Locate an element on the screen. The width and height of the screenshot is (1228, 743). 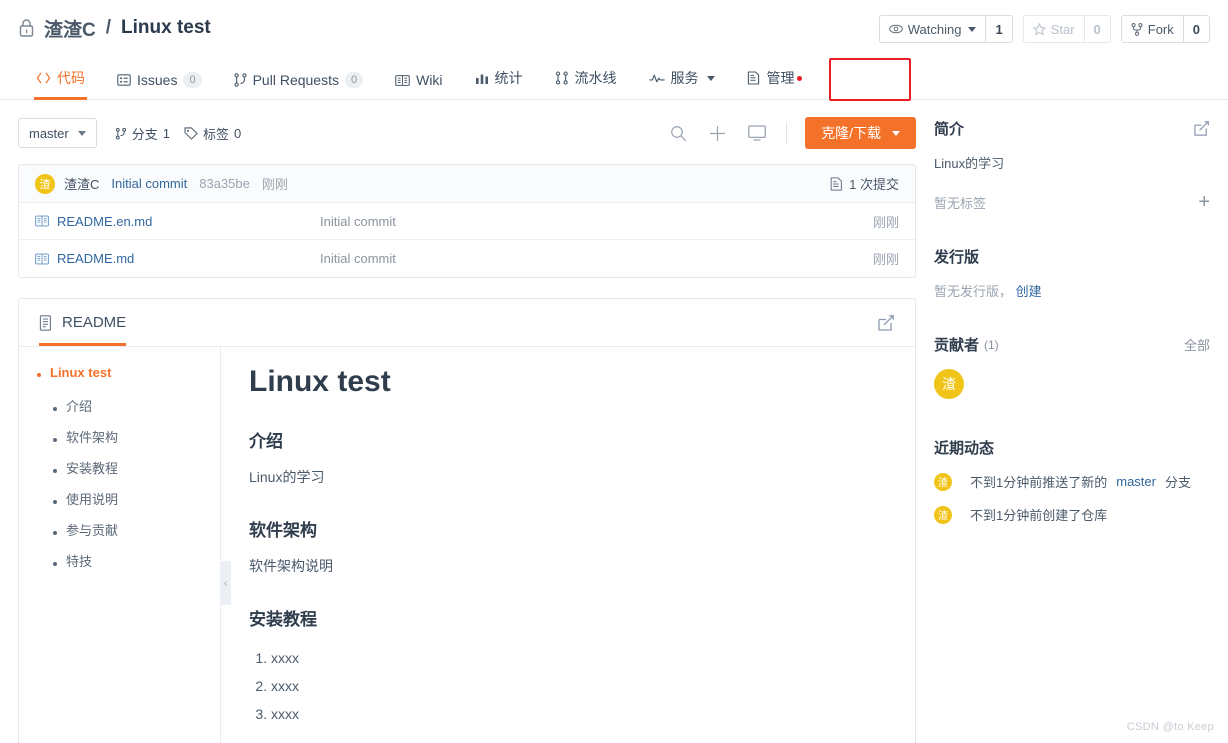
fork-button: Fork is located at coordinates (1152, 29).